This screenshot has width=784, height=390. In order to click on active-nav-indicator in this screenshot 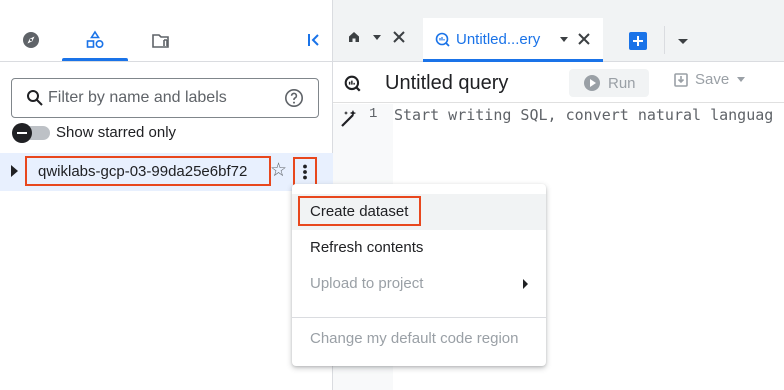, I will do `click(95, 59)`.